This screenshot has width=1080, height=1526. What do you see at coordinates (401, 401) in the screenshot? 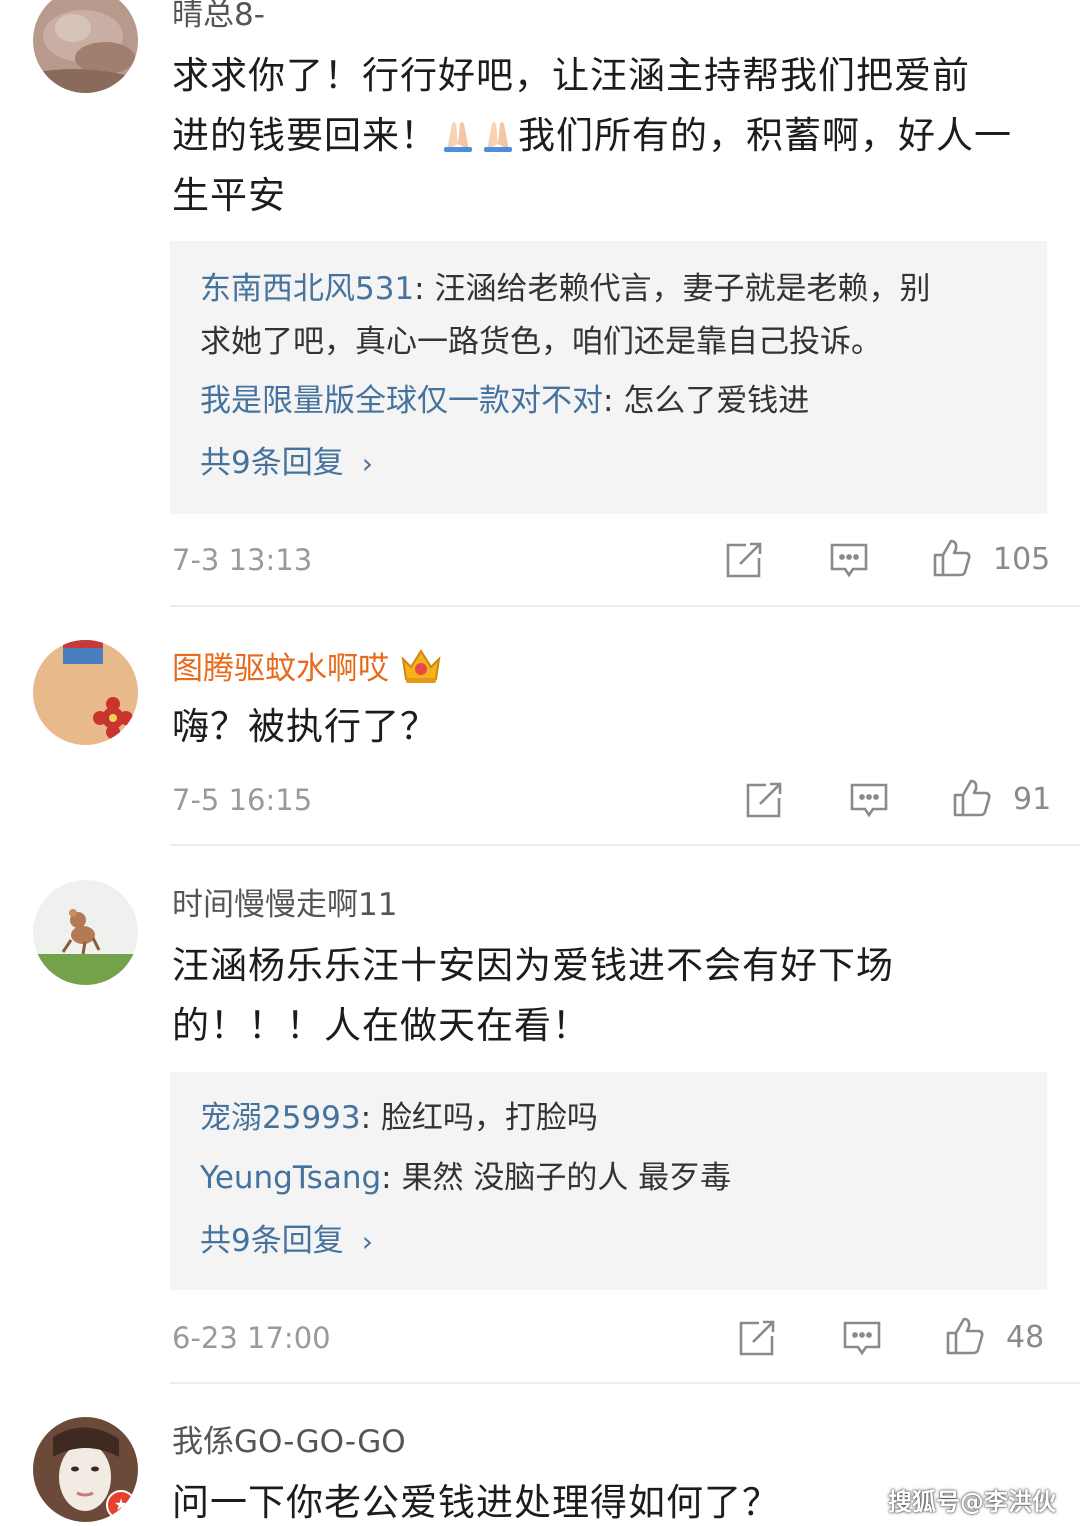
I see `reply-username: 我是限量版全球仅一款对不对` at bounding box center [401, 401].